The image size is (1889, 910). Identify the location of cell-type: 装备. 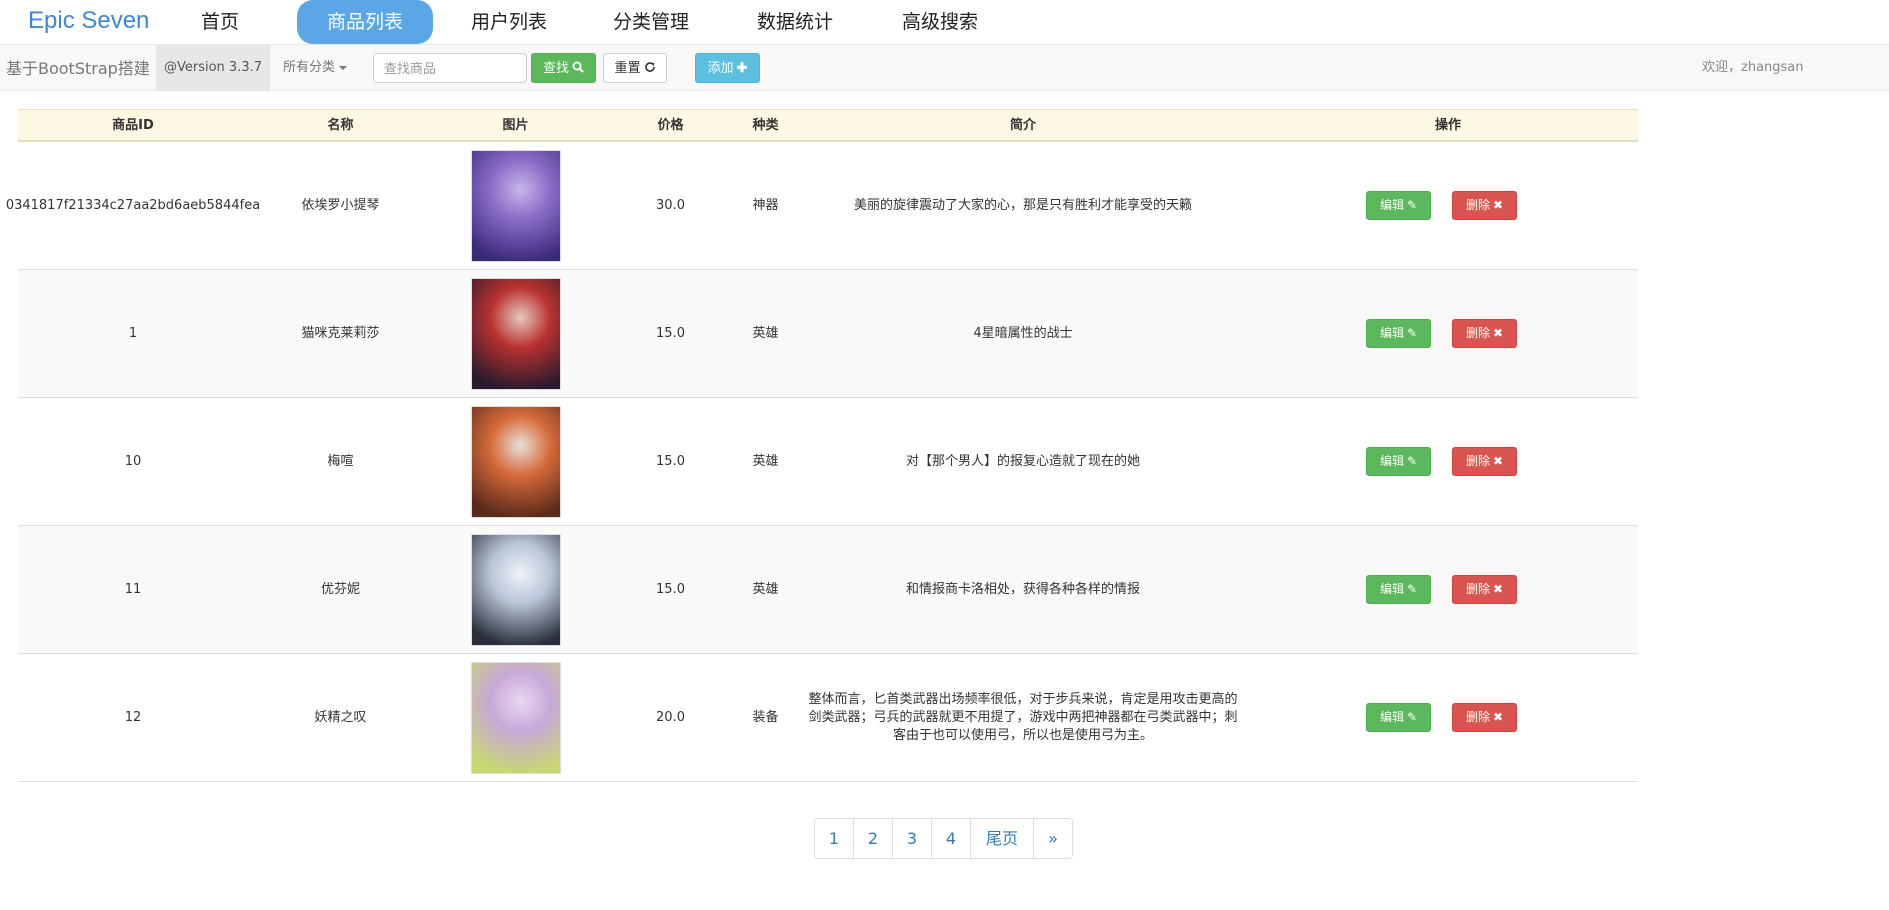
(765, 717).